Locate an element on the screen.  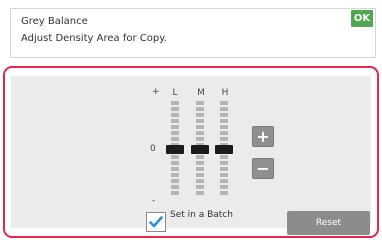
ok-button: OK is located at coordinates (362, 18).